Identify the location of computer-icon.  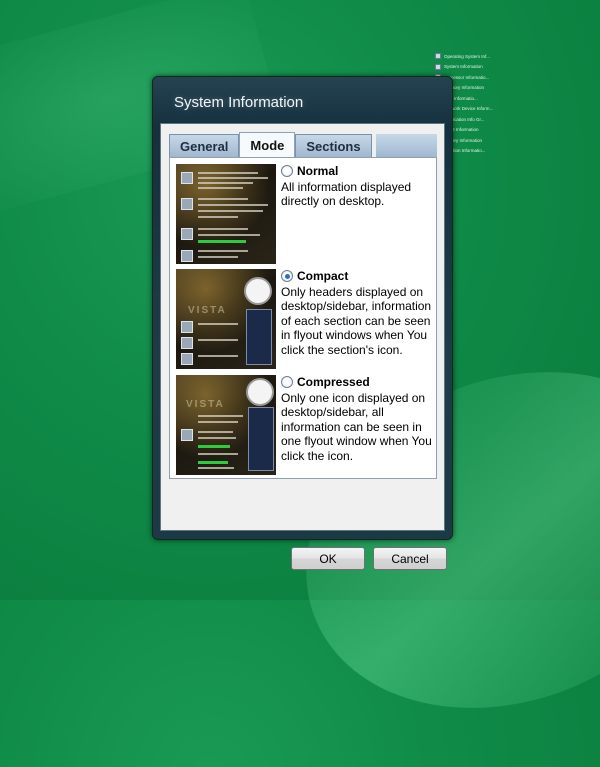
(438, 56).